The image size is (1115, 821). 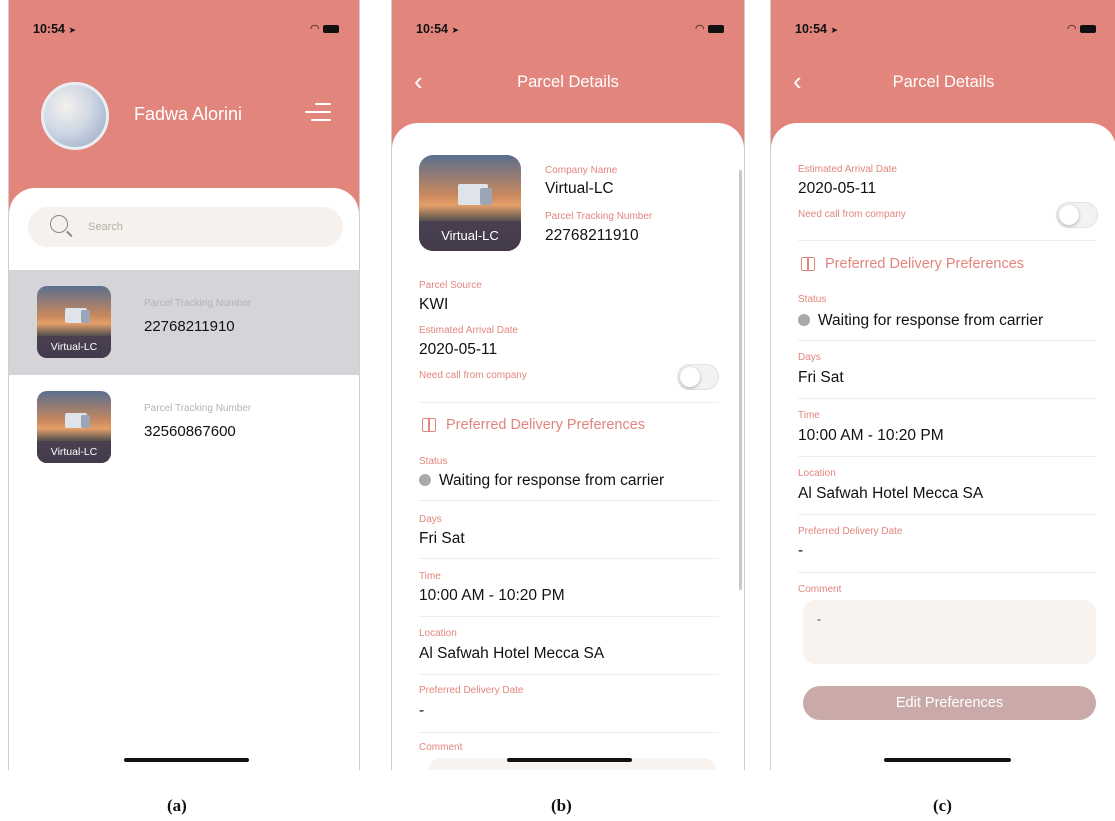 What do you see at coordinates (450, 285) in the screenshot?
I see `source-label: Parcel Source` at bounding box center [450, 285].